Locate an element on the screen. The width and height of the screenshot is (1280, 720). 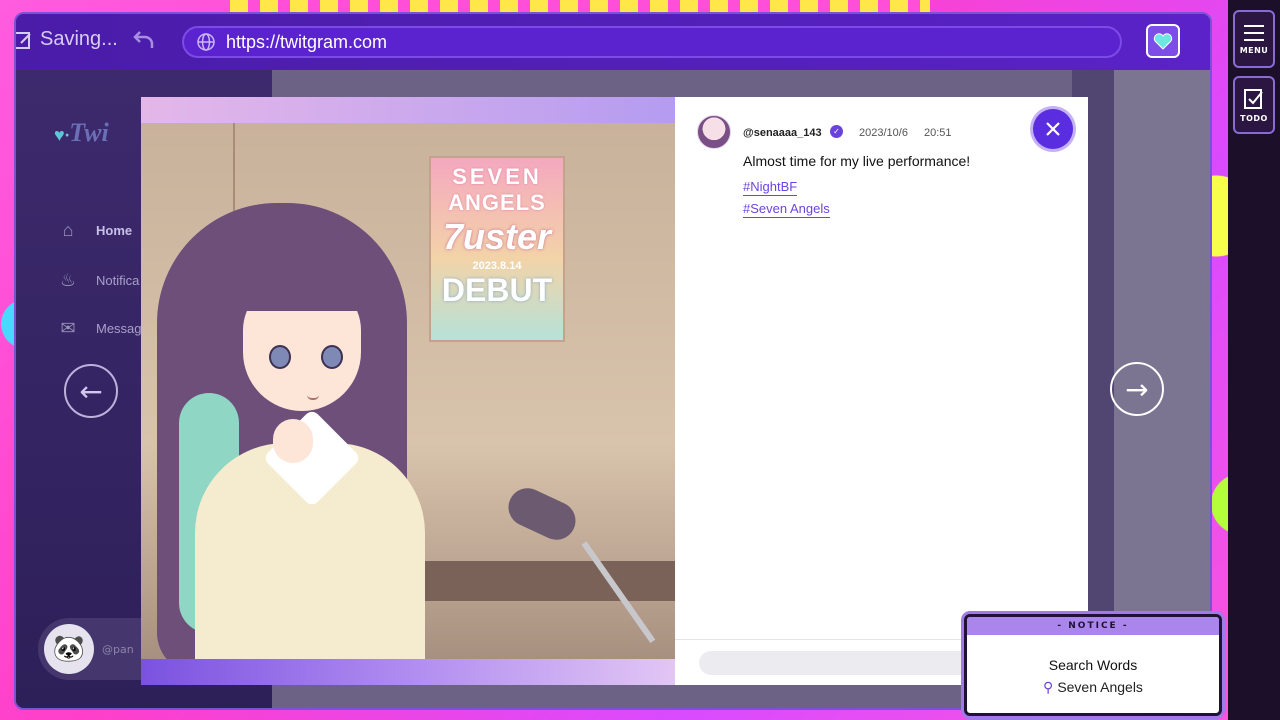
post-text: Almost time for my live performance! is located at coordinates (856, 161).